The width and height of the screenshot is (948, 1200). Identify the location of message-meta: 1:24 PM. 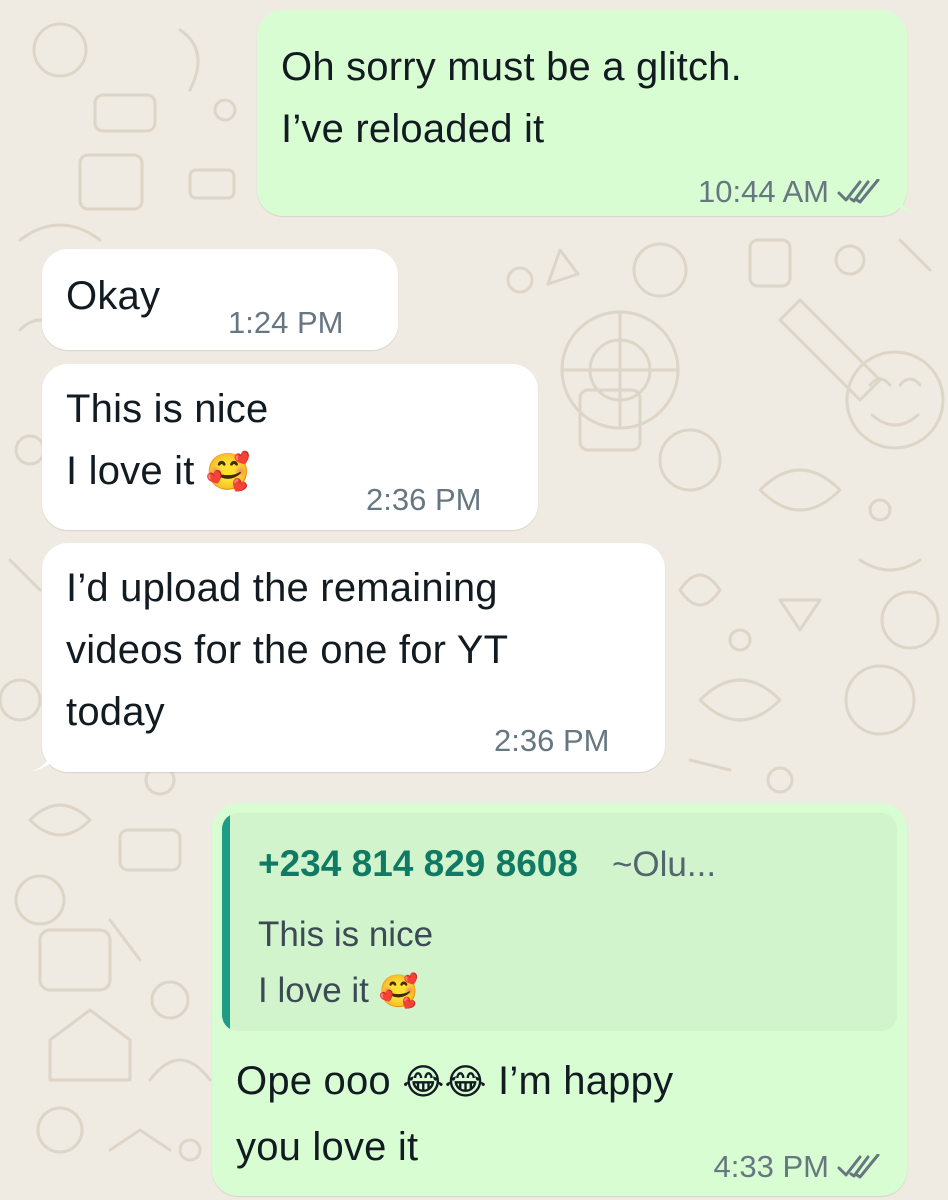
(285, 323).